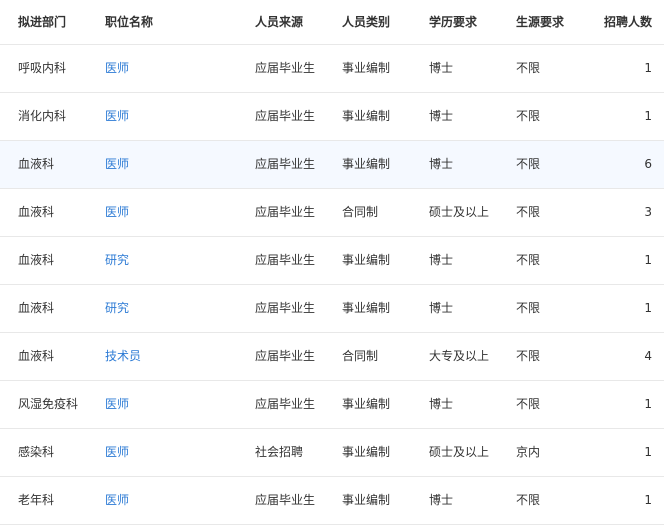  What do you see at coordinates (162, 22) in the screenshot?
I see `header-position: 职位名称` at bounding box center [162, 22].